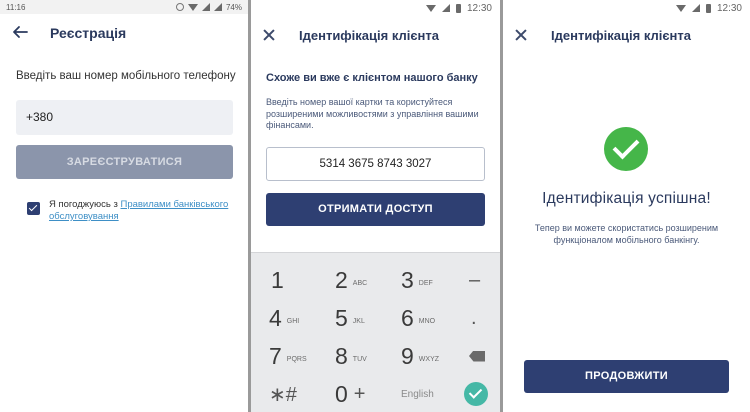 This screenshot has width=750, height=412. What do you see at coordinates (370, 318) in the screenshot?
I see `key-5: 5 JKL` at bounding box center [370, 318].